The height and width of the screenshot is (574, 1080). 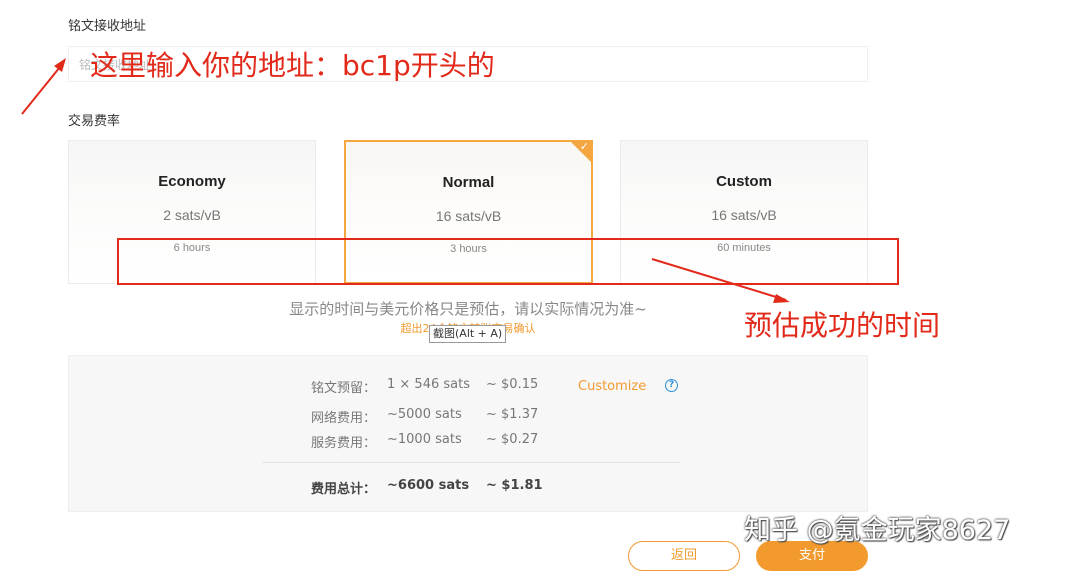 What do you see at coordinates (508, 261) in the screenshot?
I see `time-highlight-box` at bounding box center [508, 261].